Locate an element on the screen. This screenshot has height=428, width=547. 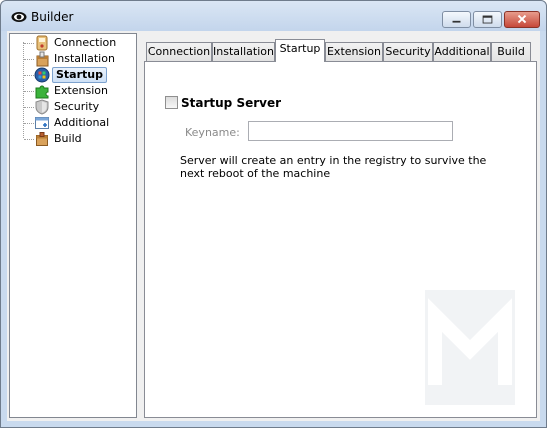
tree-label-startup: Startup is located at coordinates (79, 75).